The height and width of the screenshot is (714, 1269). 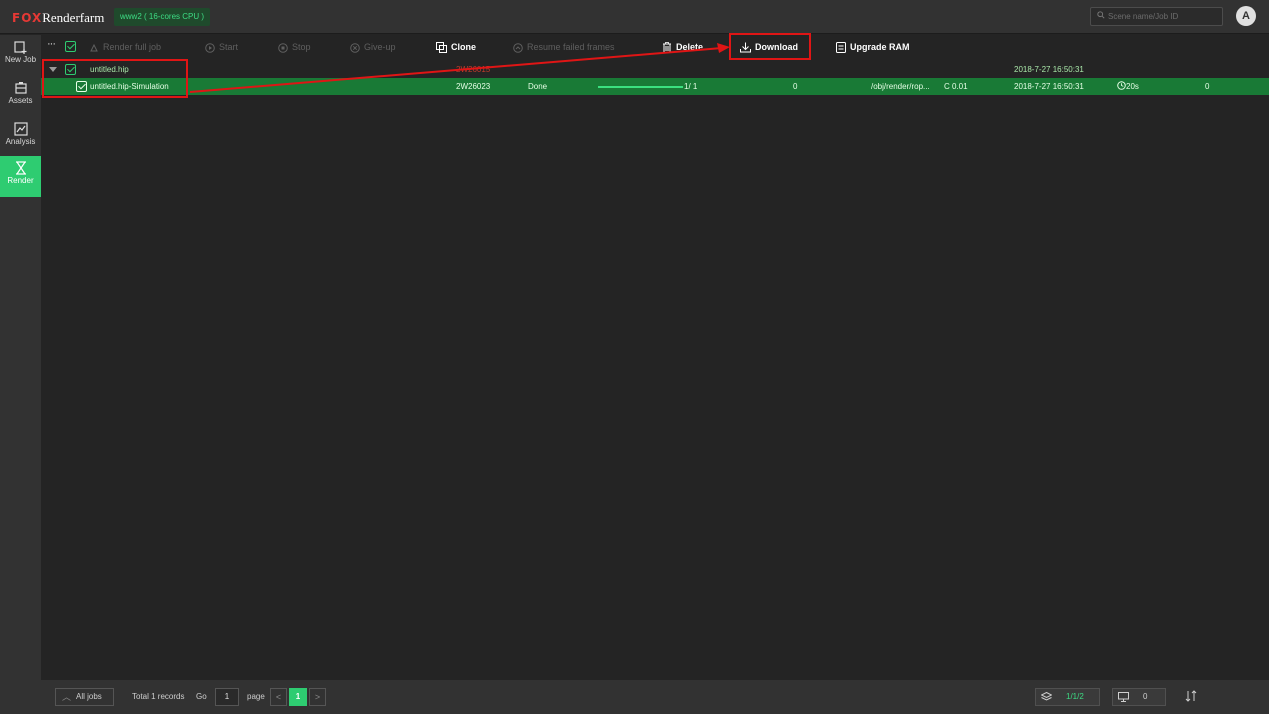 I want to click on jobs-stat: 1/1/2, so click(x=1067, y=697).